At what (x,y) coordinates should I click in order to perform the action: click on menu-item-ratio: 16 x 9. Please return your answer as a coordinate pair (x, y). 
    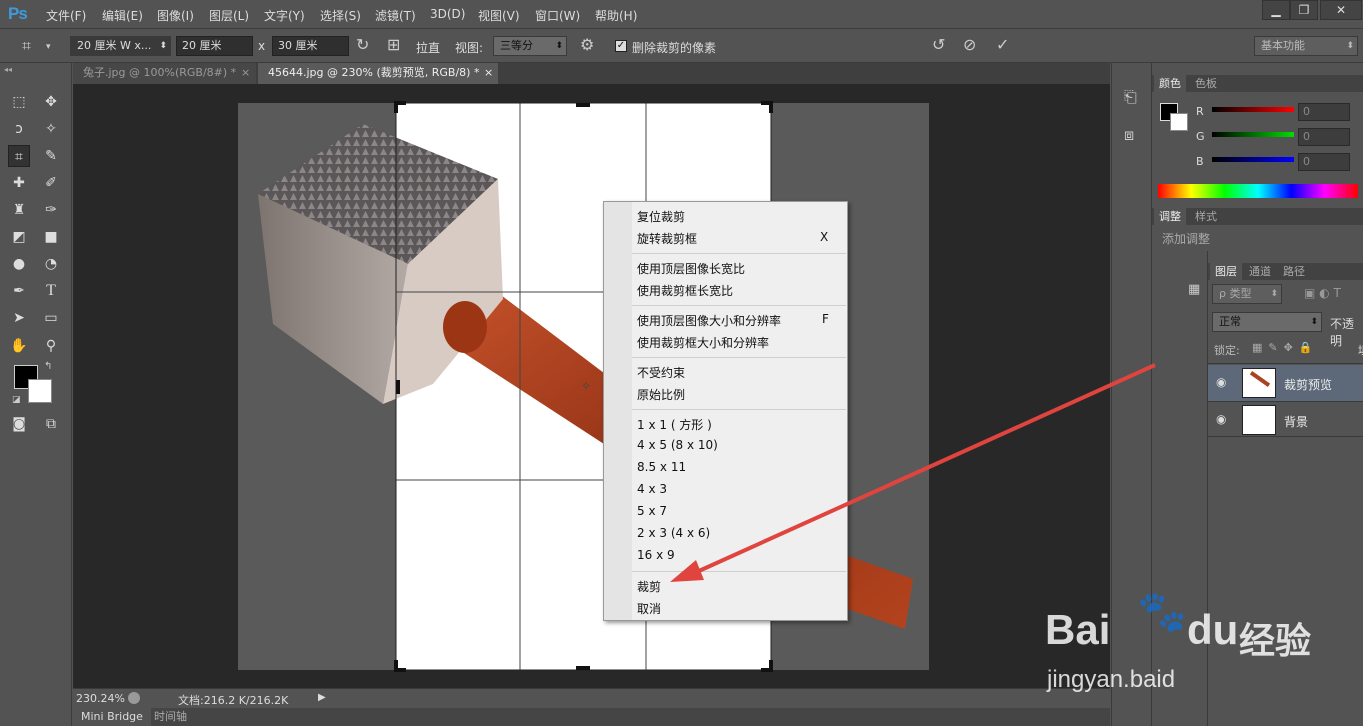
    Looking at the image, I should click on (656, 555).